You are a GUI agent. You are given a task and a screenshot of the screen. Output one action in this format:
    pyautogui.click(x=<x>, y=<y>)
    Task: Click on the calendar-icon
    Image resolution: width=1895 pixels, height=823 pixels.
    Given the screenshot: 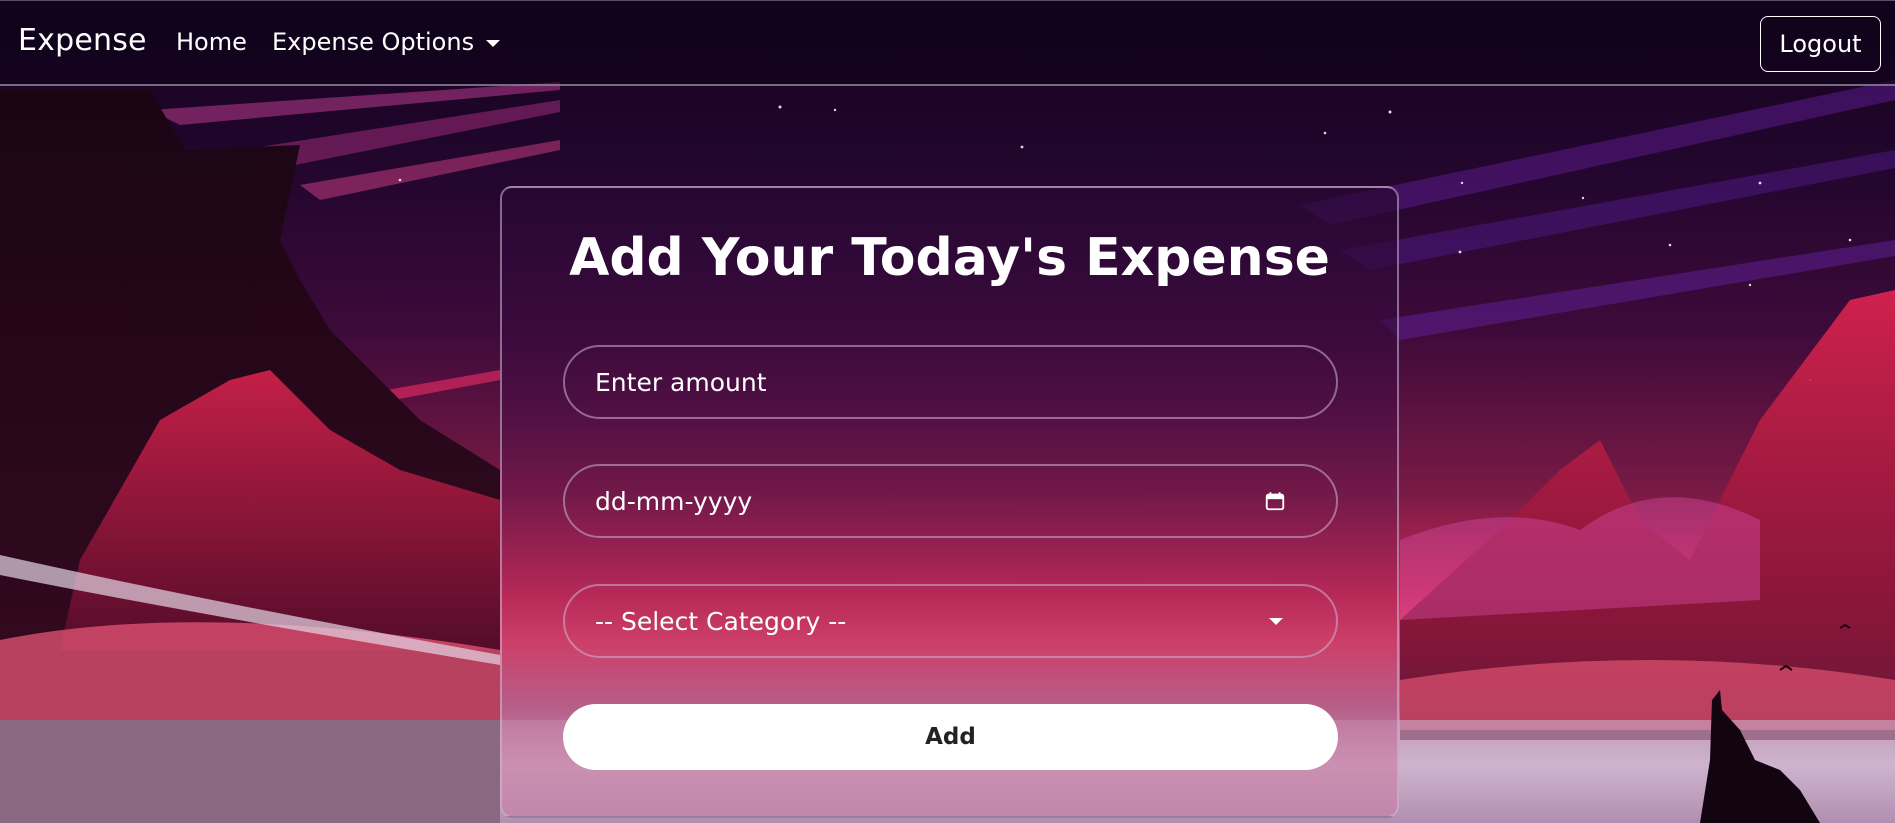 What is the action you would take?
    pyautogui.click(x=1275, y=501)
    